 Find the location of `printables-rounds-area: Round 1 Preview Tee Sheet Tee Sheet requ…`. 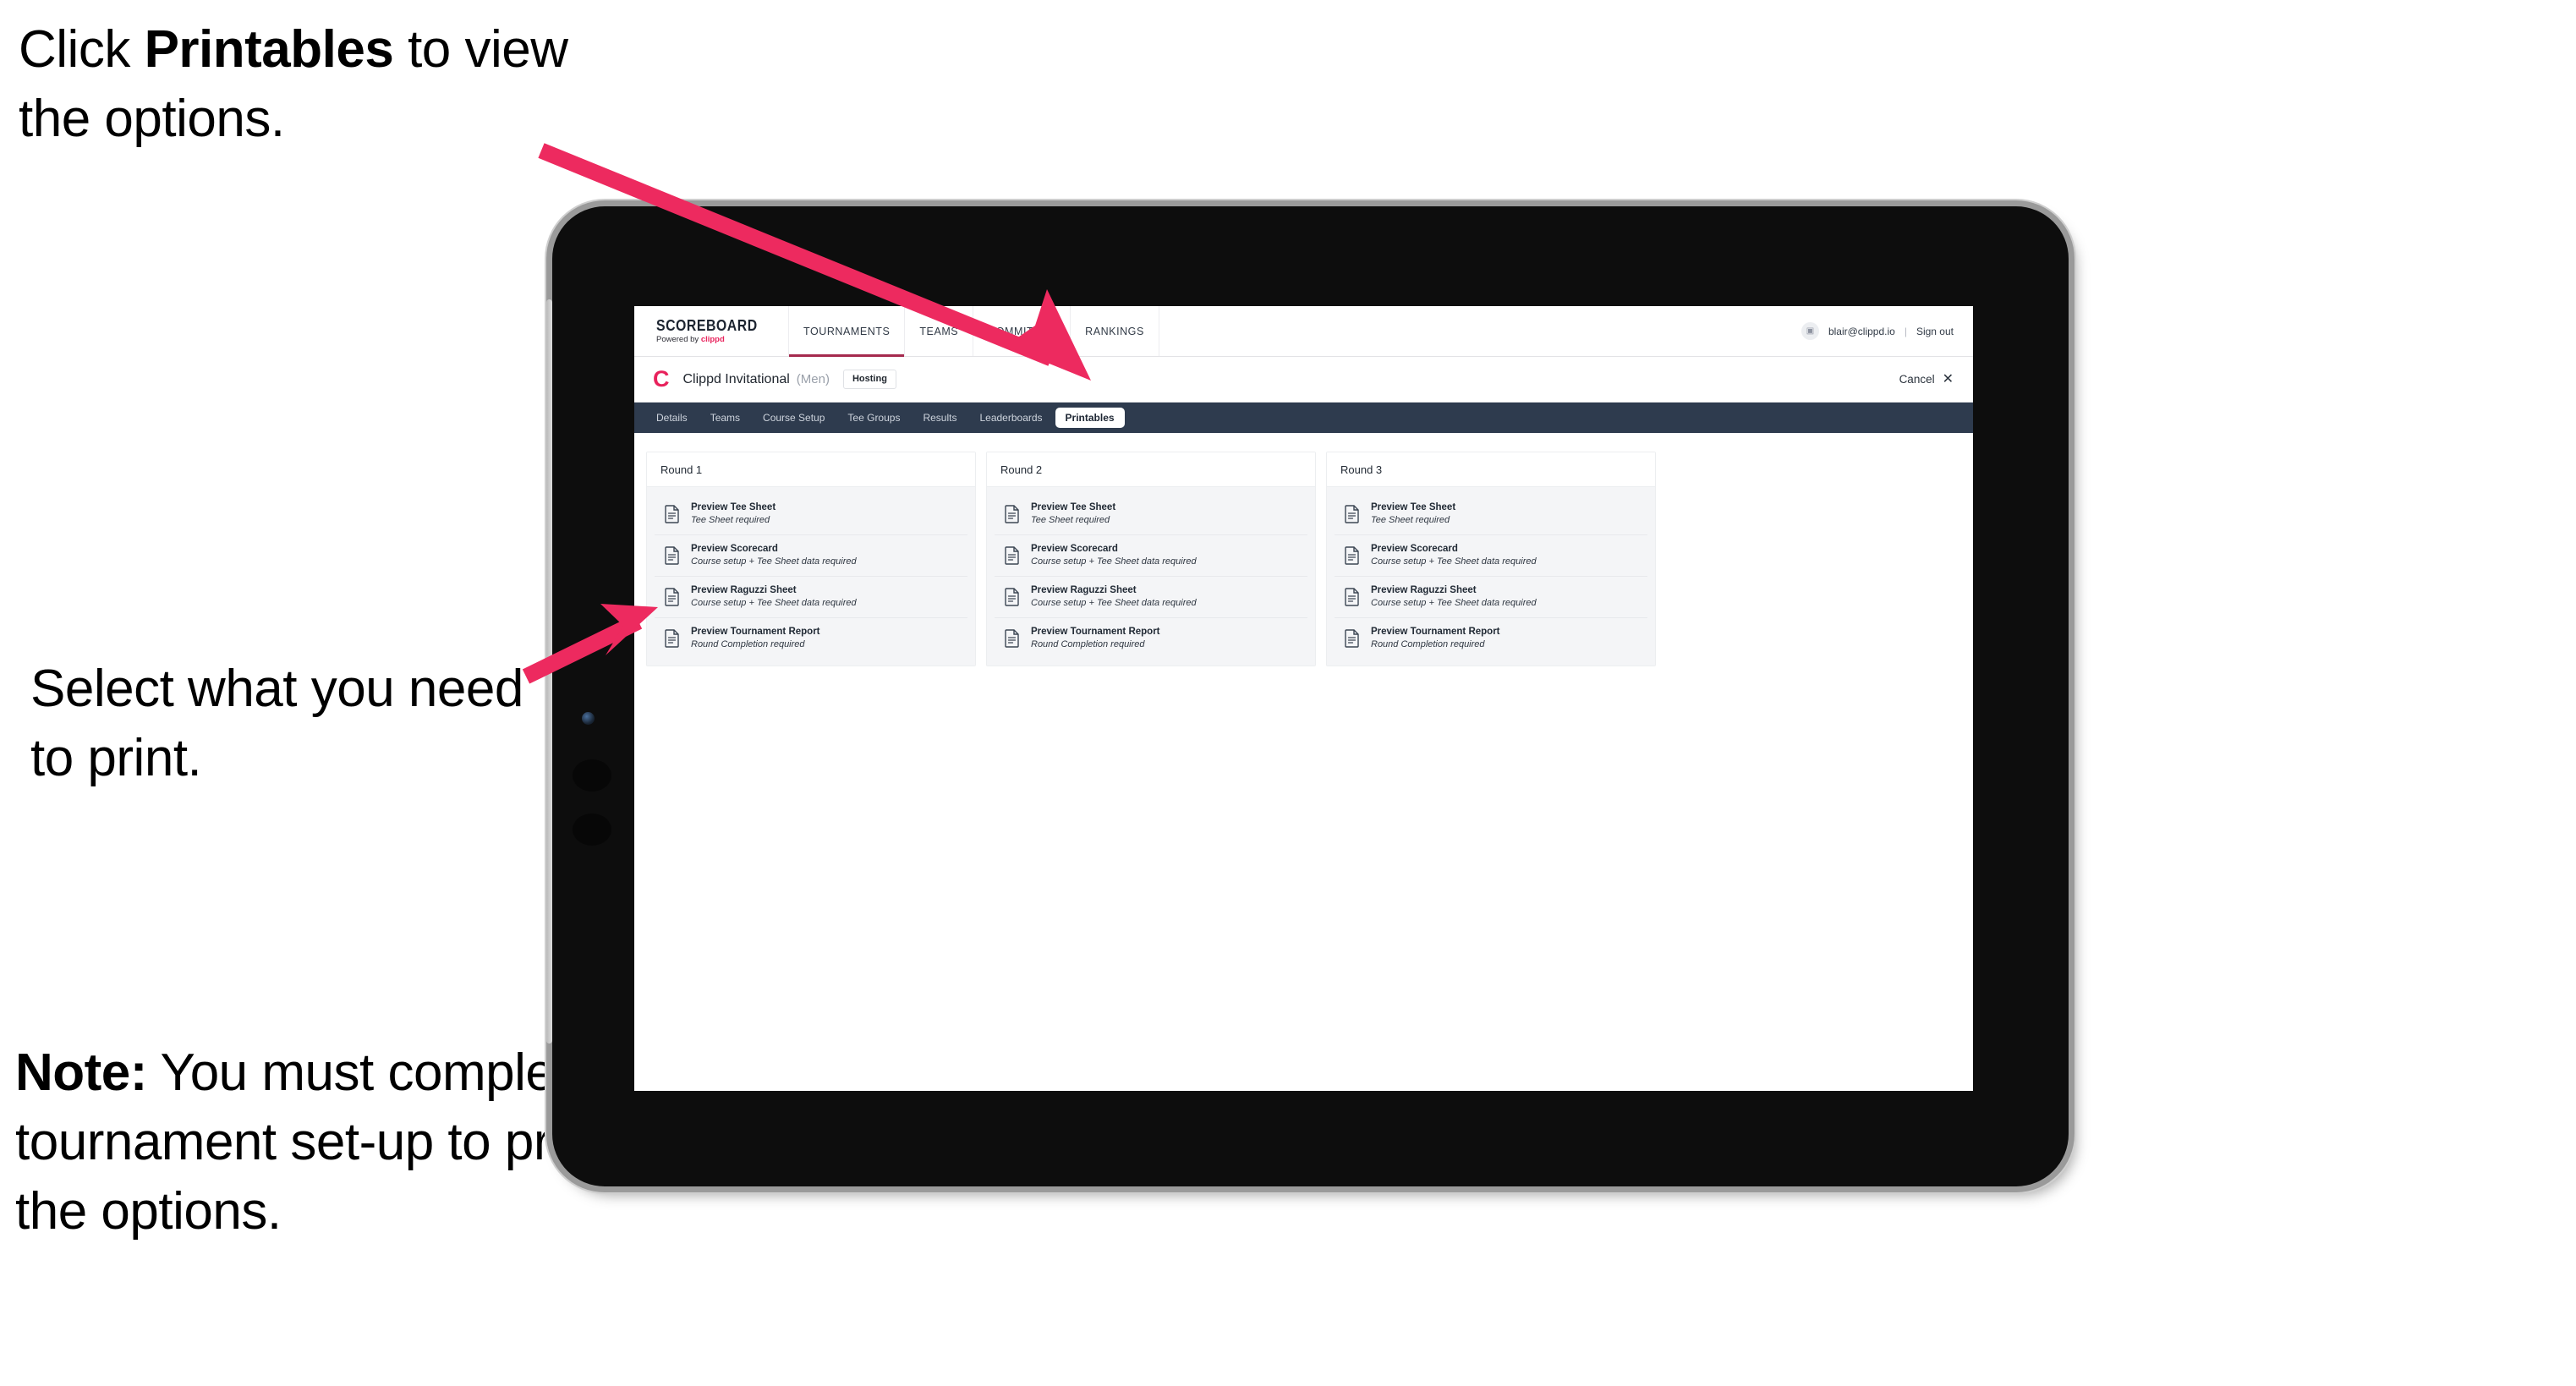

printables-rounds-area: Round 1 Preview Tee Sheet Tee Sheet requ… is located at coordinates (1303, 550).